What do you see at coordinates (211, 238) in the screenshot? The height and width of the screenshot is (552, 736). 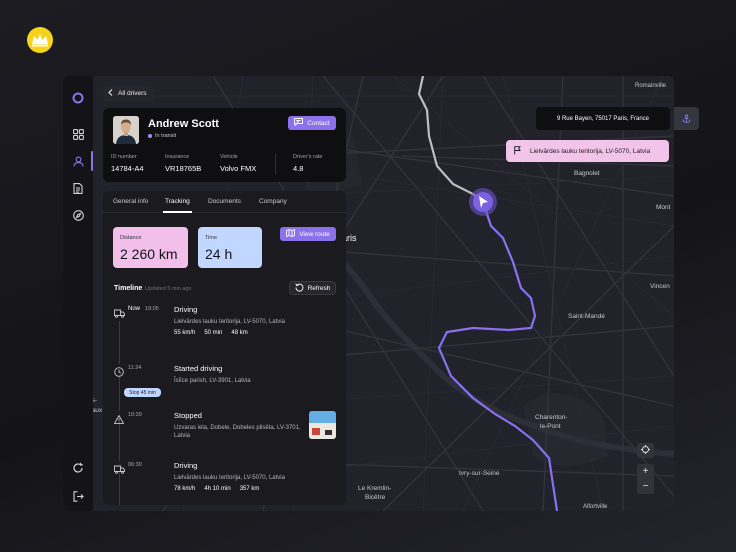 I see `time-label: Time` at bounding box center [211, 238].